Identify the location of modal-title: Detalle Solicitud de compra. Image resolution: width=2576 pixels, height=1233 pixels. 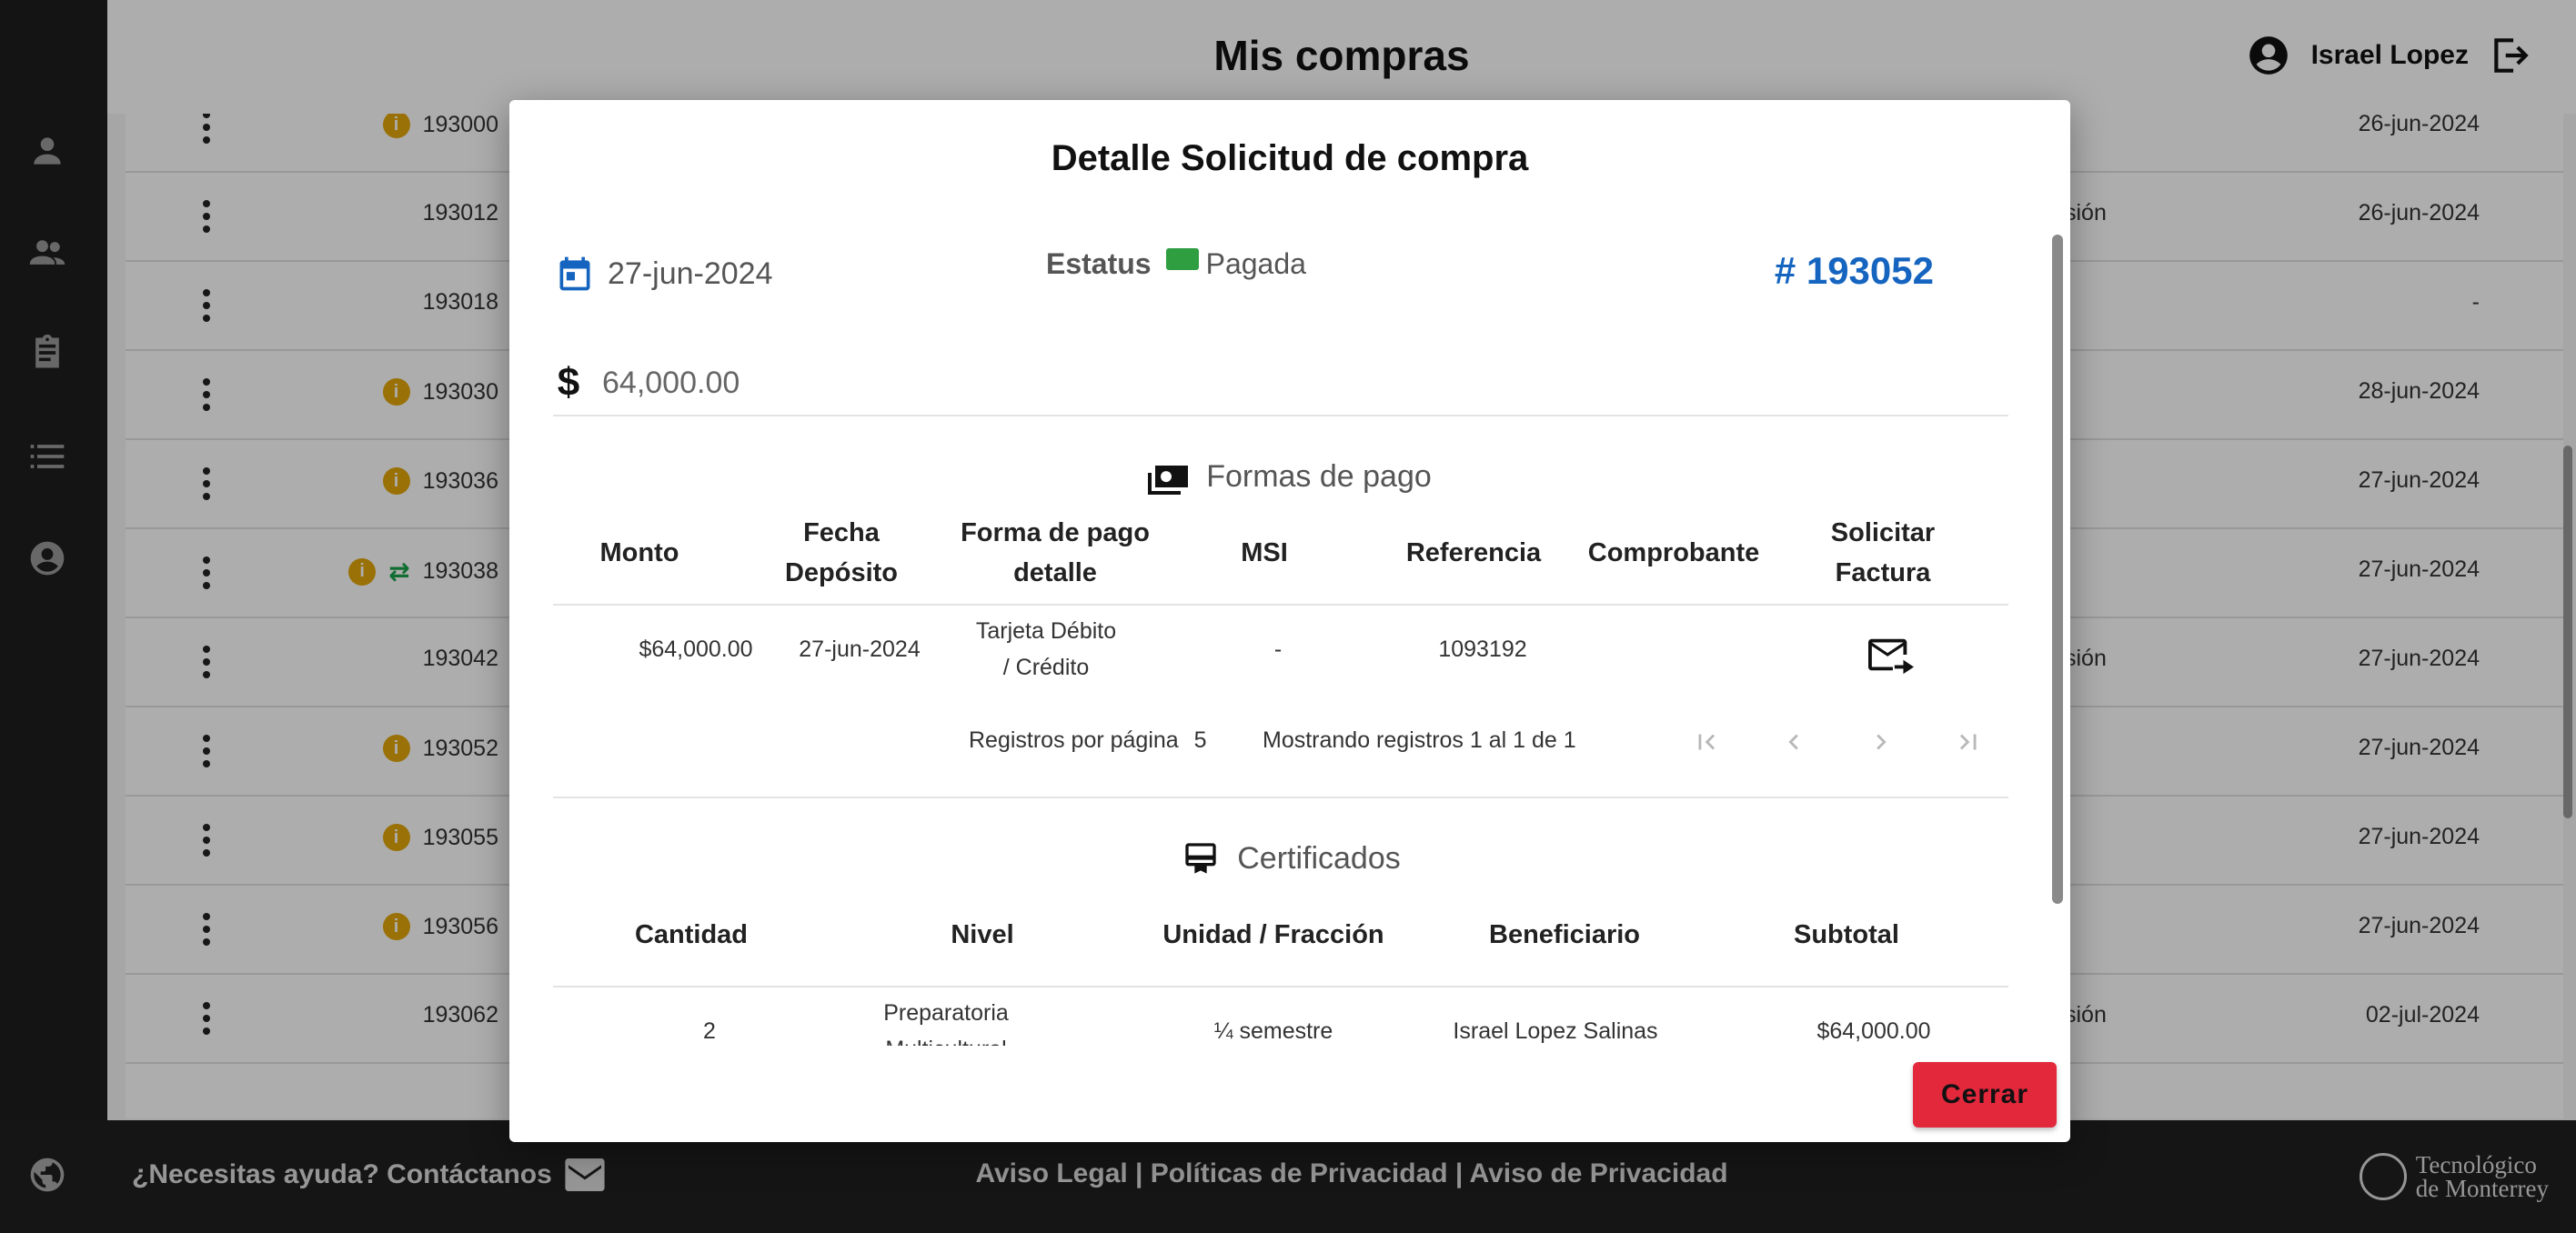
(1290, 158).